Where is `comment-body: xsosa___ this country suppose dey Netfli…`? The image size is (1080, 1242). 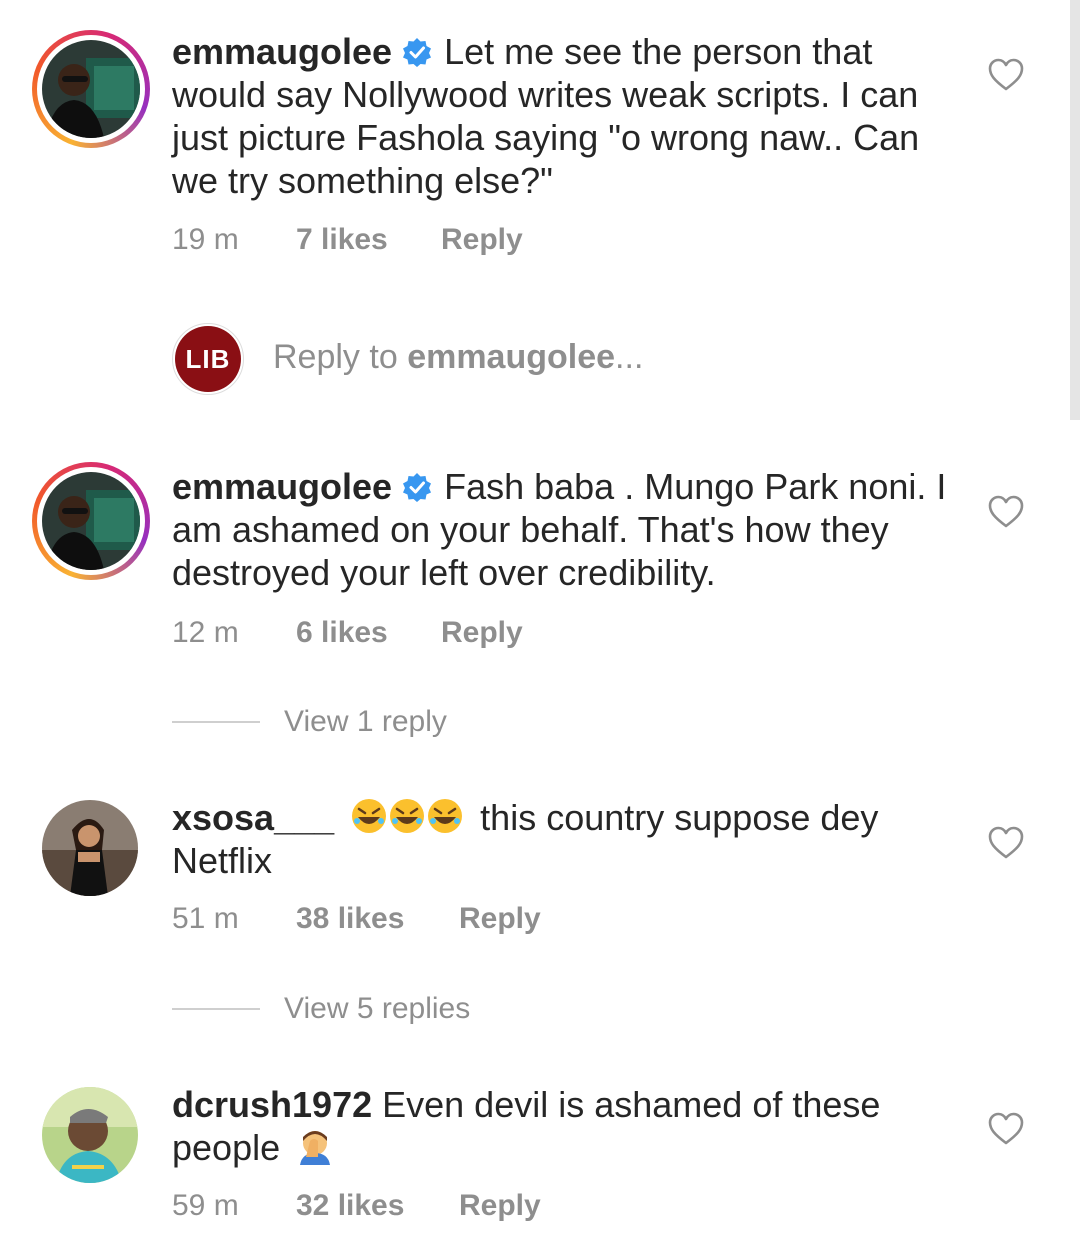 comment-body: xsosa___ this country suppose dey Netfli… is located at coordinates (562, 839).